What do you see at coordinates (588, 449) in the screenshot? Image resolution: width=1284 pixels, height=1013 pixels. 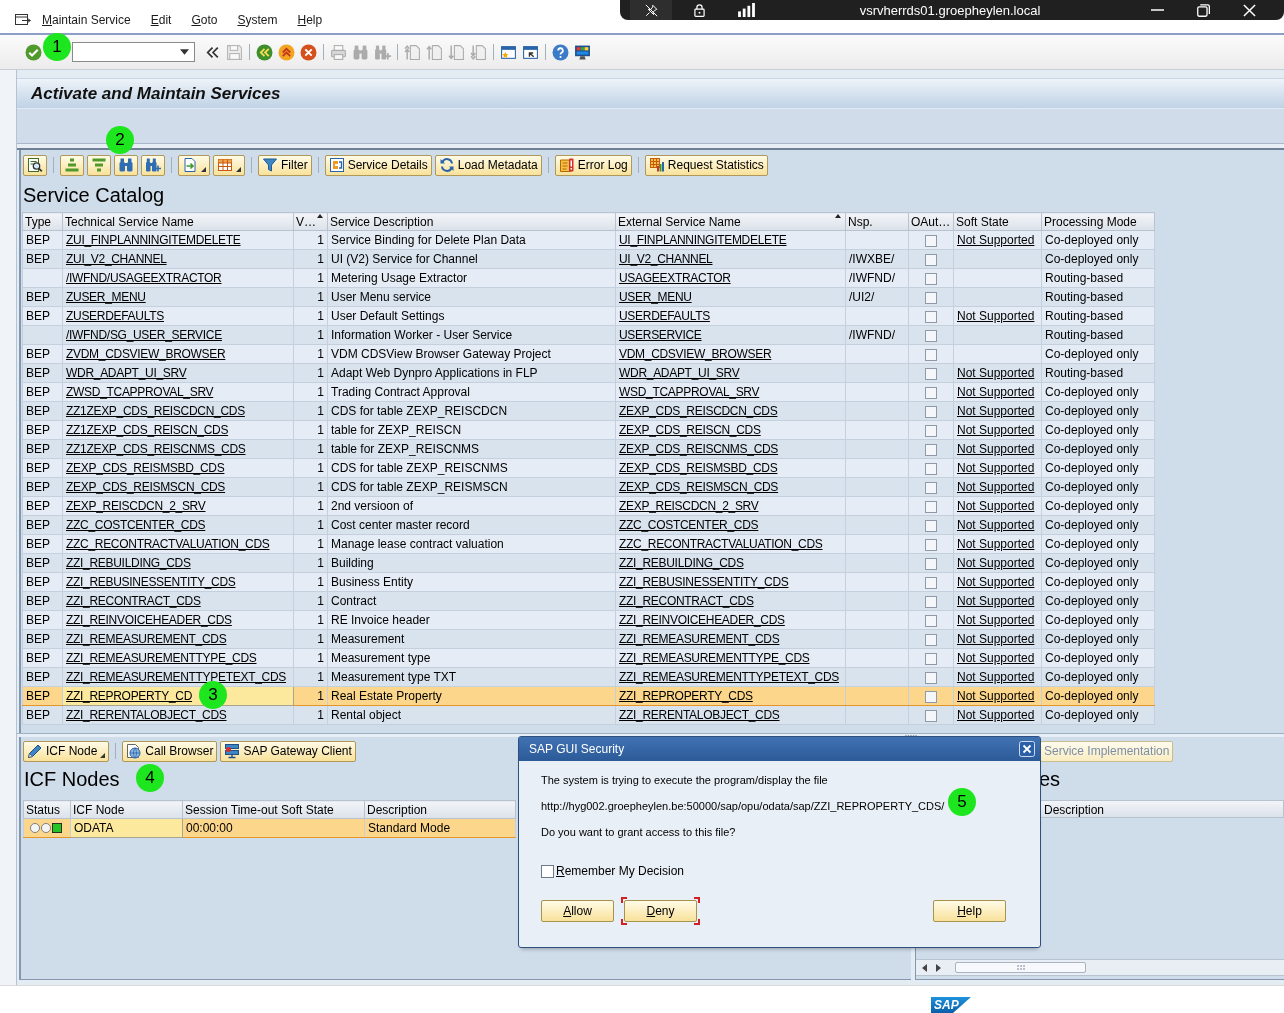 I see `table-row: BEP ZZ1ZEXP_CDS_REISCNMS_CDS 1 table for ZEXP_REISCNMS ZEXP_CDS_REISCNMS_CDS Not Supported Co-deployed only` at bounding box center [588, 449].